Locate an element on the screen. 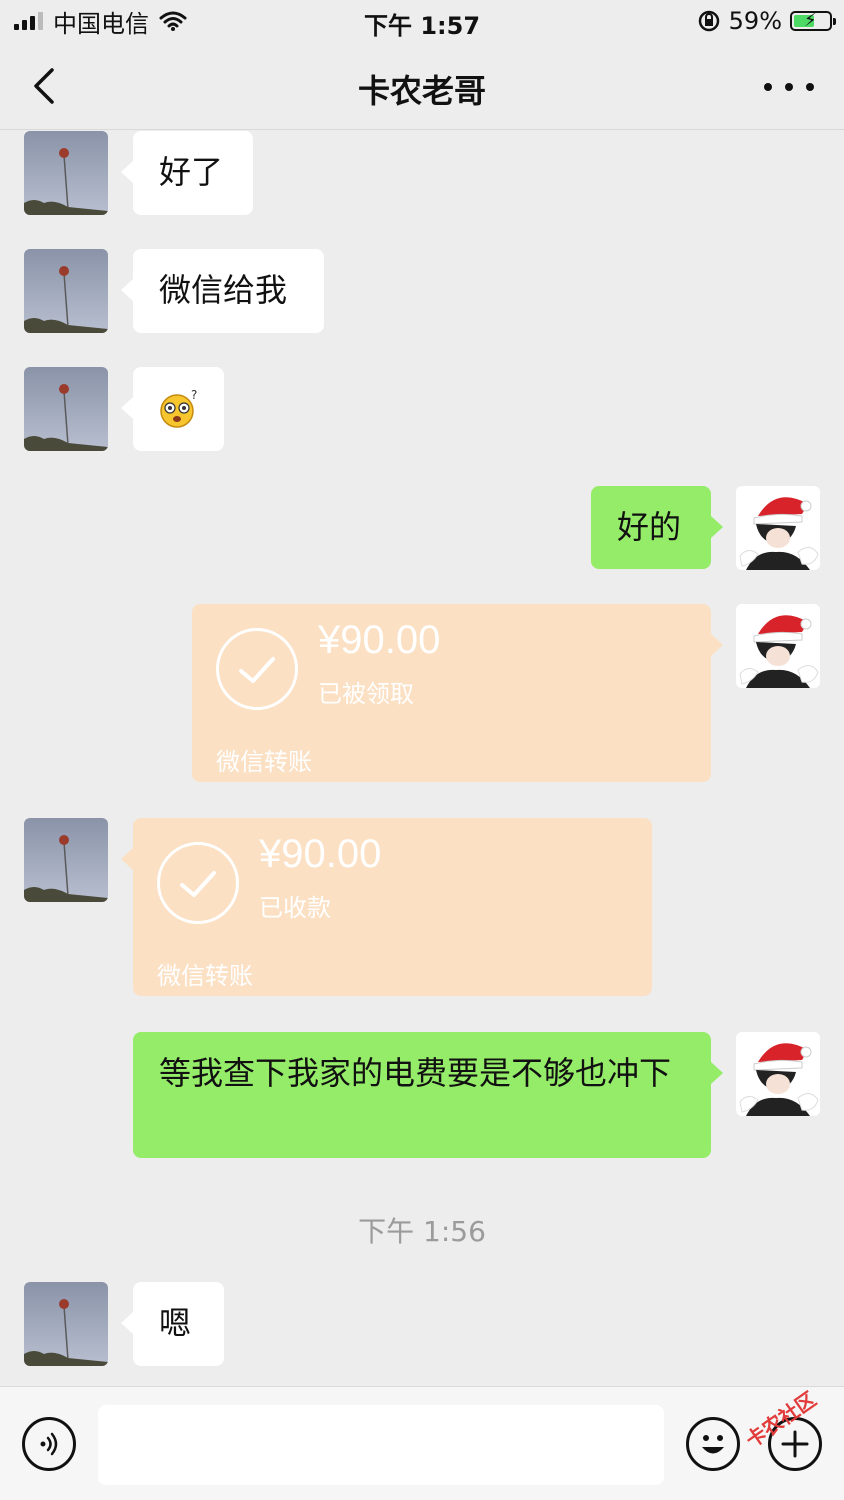  chat-title: 卡农老哥 is located at coordinates (421, 91).